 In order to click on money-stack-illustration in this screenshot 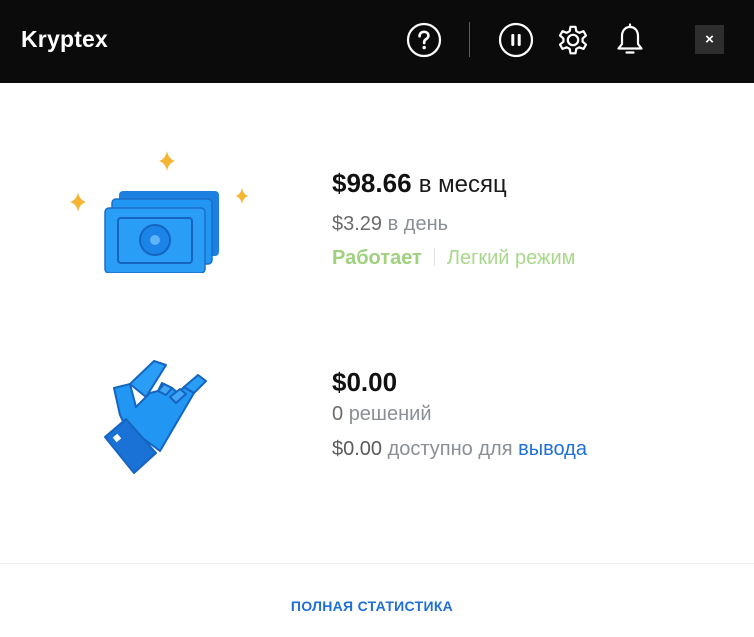, I will do `click(159, 211)`.